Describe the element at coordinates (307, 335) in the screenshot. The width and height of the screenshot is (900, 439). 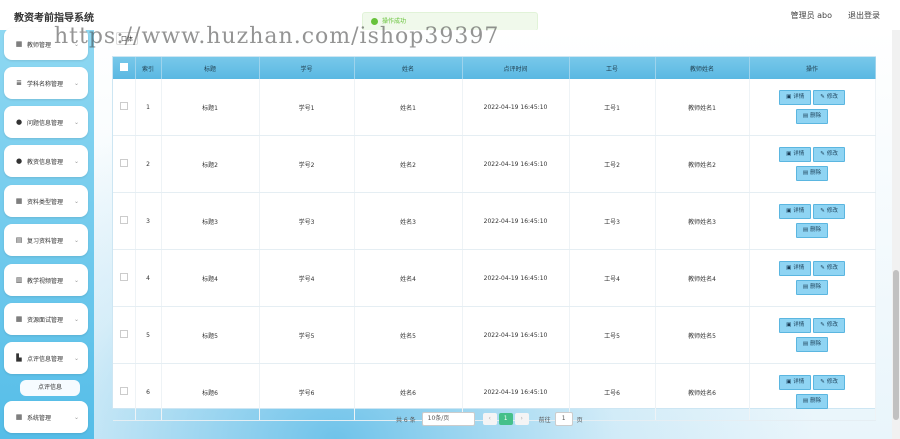
I see `cell-student-no: 学号5` at that location.